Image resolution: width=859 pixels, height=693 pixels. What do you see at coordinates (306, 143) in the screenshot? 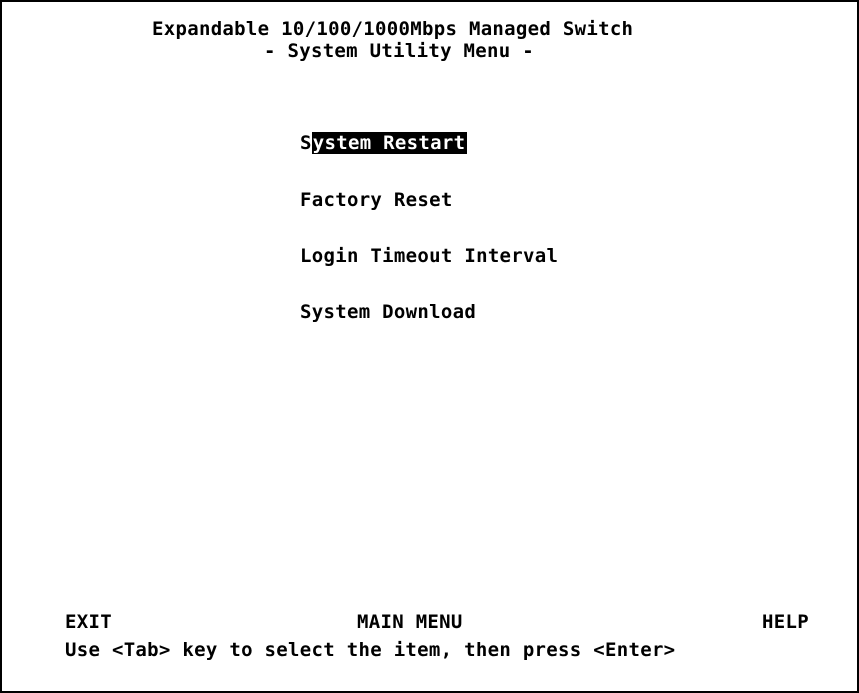
I see `menu-item-cursor-char: S` at bounding box center [306, 143].